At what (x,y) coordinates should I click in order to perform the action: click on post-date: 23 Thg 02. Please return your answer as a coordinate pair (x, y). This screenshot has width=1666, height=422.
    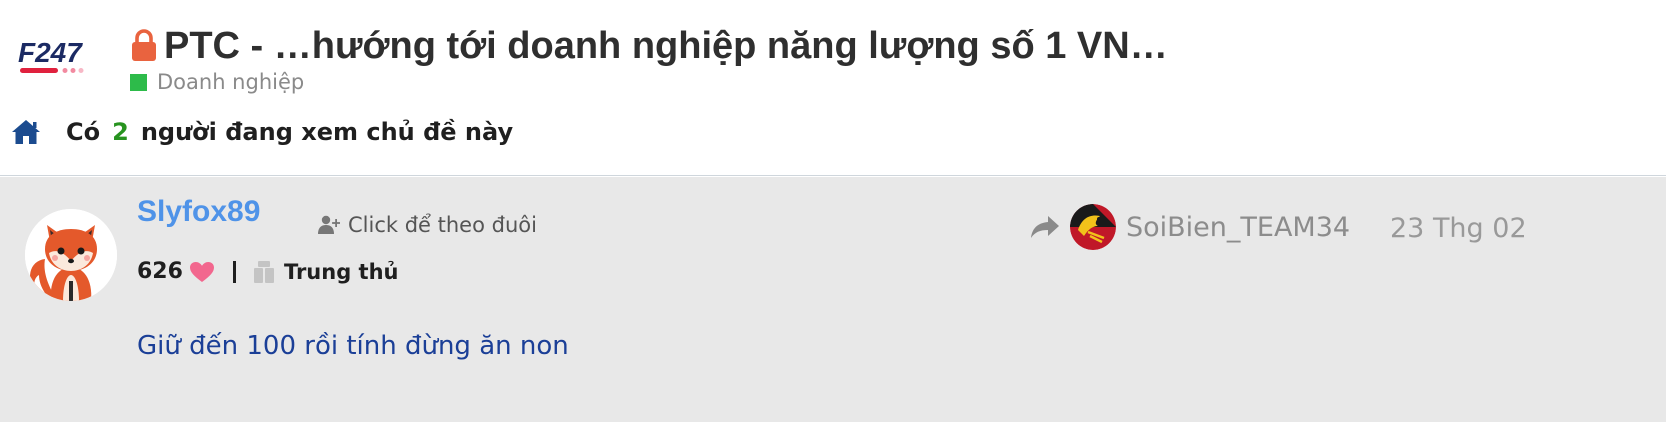
    Looking at the image, I should click on (1458, 228).